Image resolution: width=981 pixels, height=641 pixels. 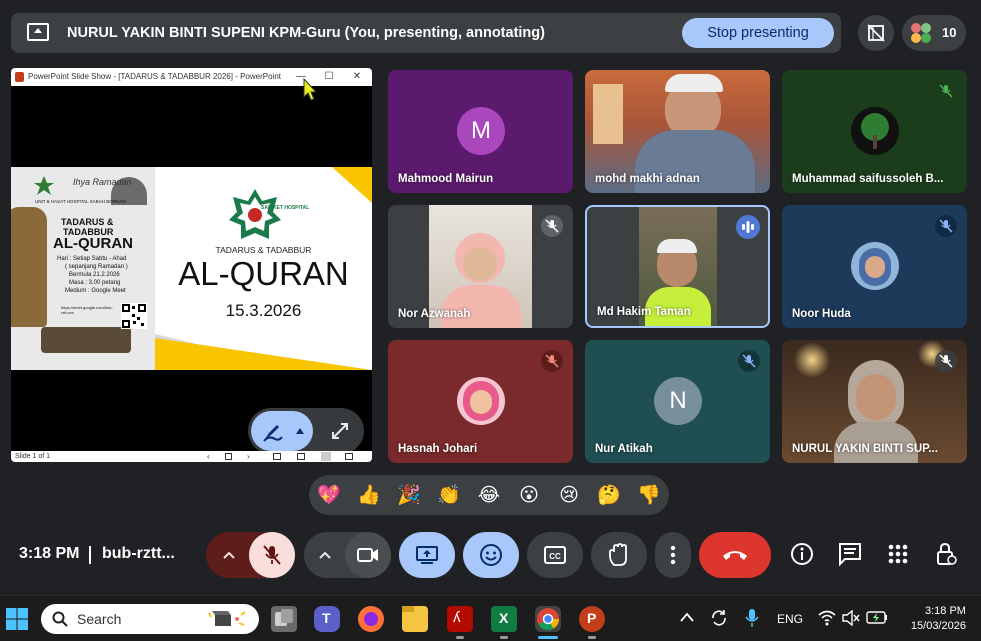 What do you see at coordinates (248, 456) in the screenshot?
I see `next-slide-icon: ›` at bounding box center [248, 456].